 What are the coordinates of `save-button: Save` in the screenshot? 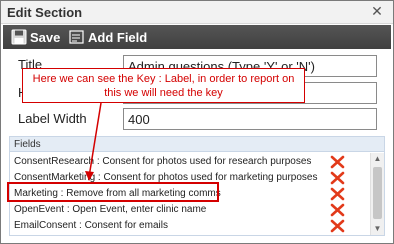 It's located at (35, 37).